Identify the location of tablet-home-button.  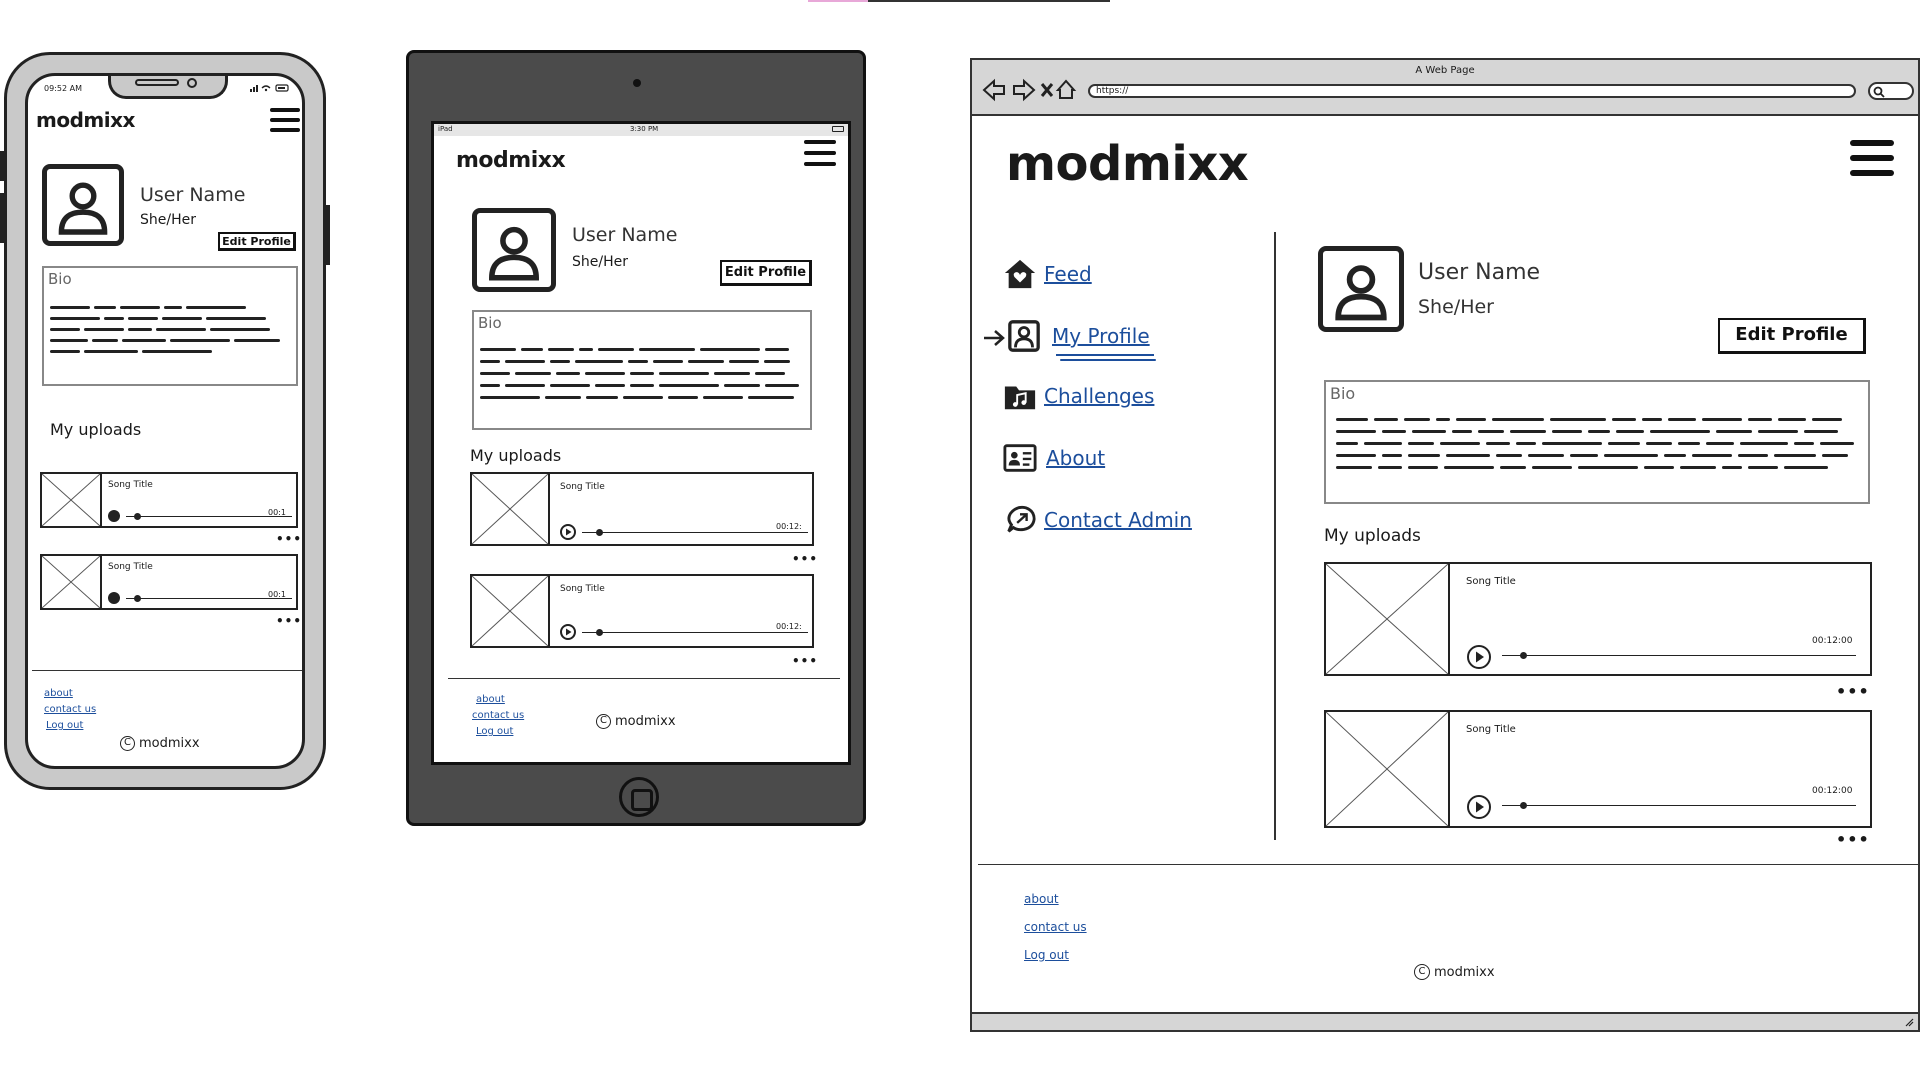
(639, 797).